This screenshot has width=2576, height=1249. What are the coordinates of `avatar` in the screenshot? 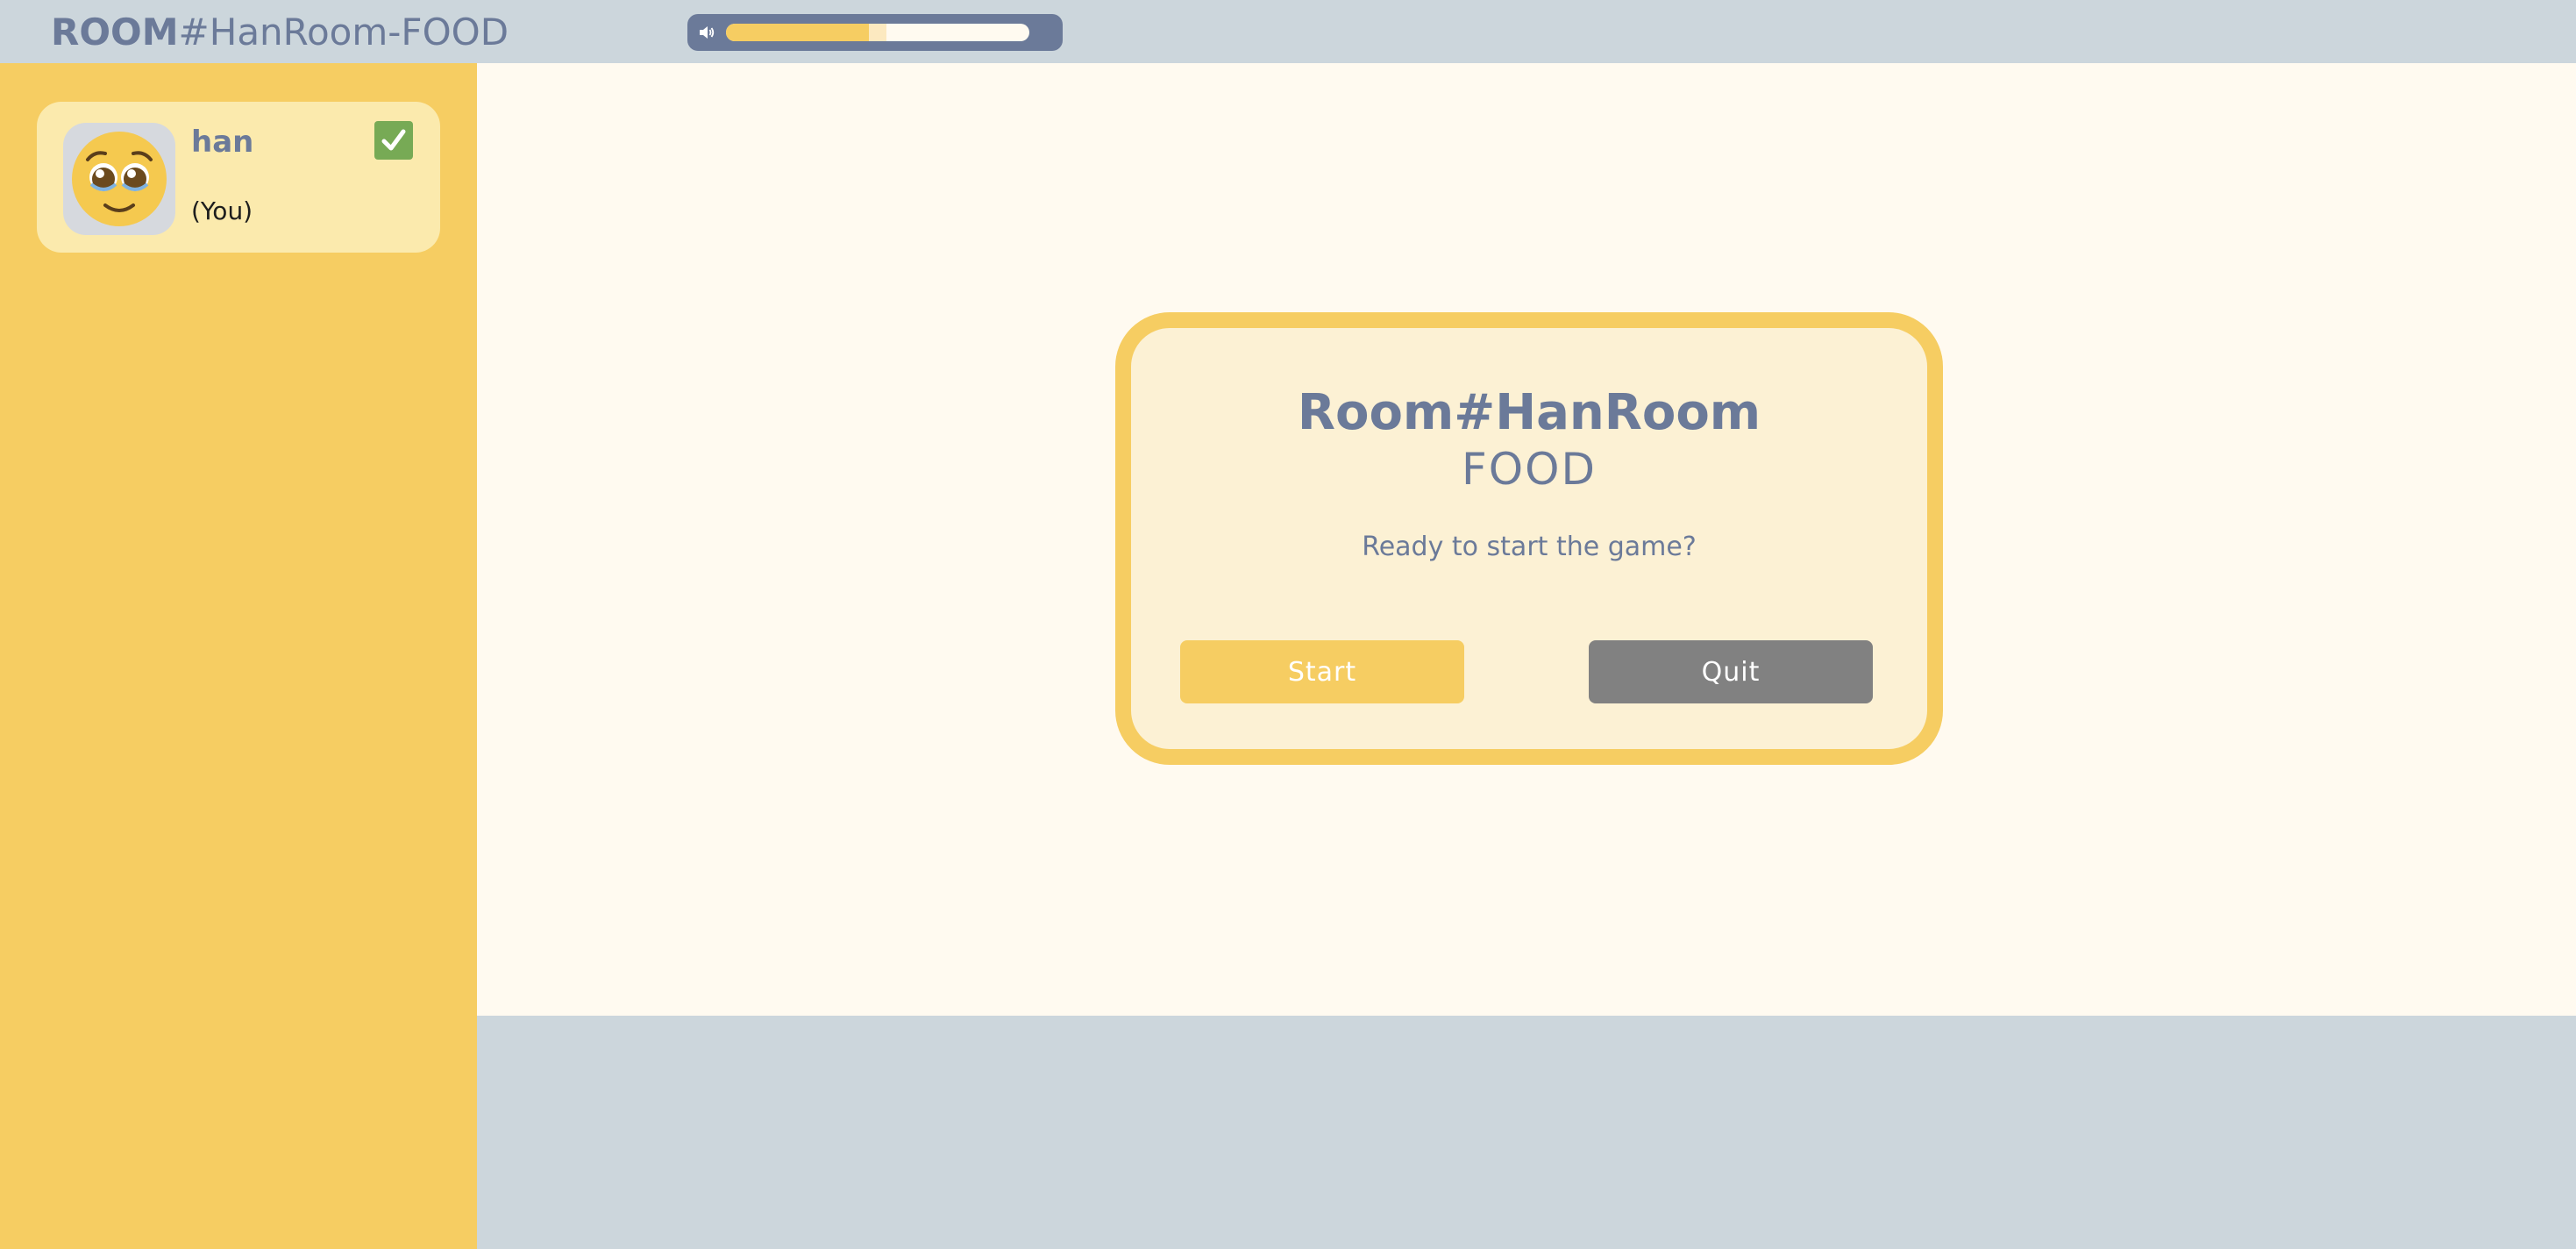 It's located at (119, 179).